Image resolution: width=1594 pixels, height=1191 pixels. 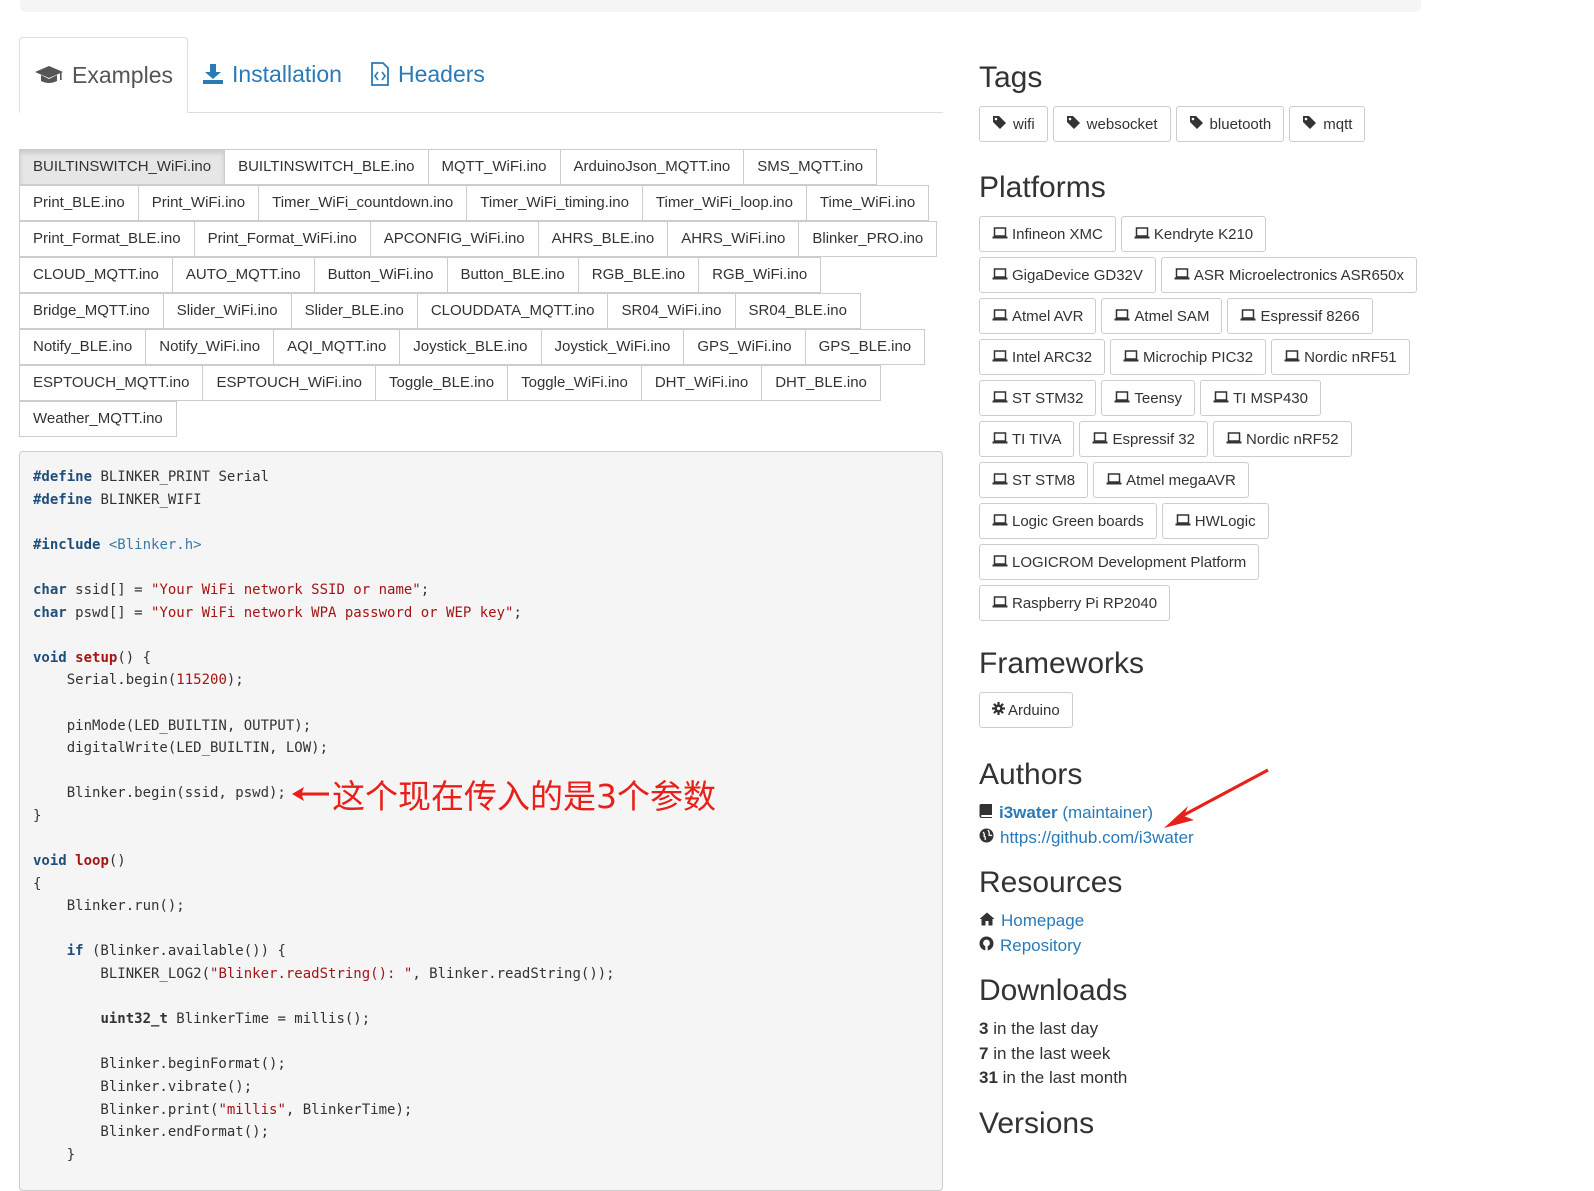 I want to click on file-button: Bridge_MQTT.ino, so click(x=91, y=311).